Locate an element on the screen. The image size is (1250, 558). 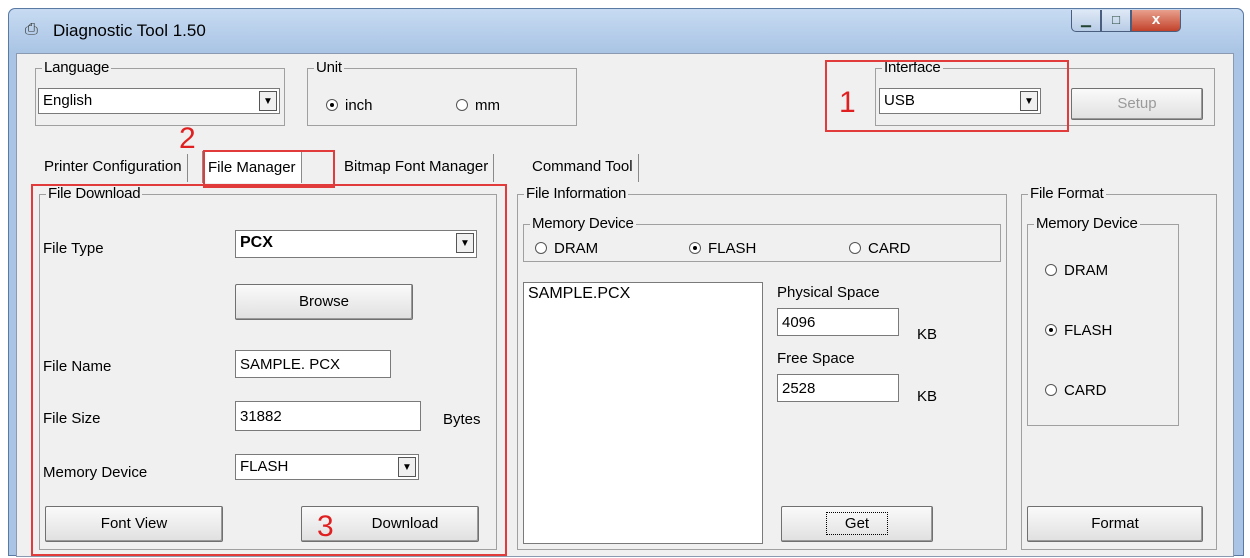
unit-radio-mm: mm is located at coordinates (478, 106).